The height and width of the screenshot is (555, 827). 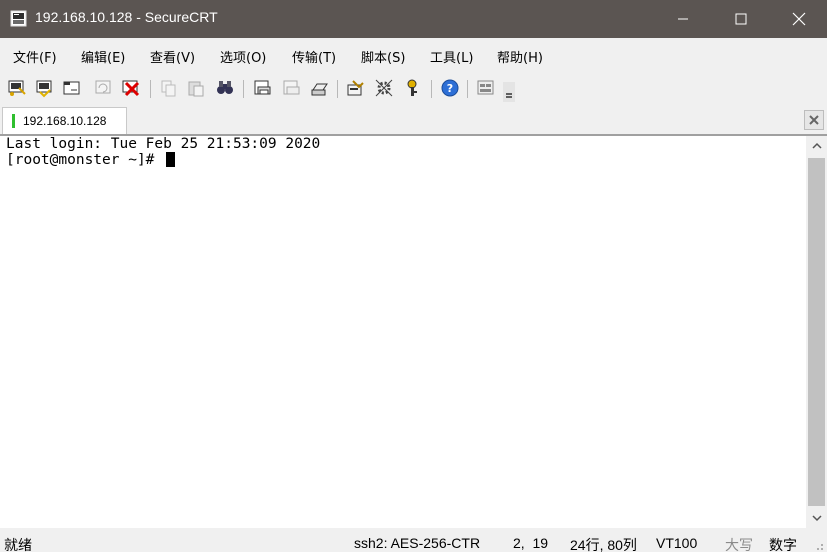 What do you see at coordinates (243, 56) in the screenshot?
I see `menu-options: 选项(O)` at bounding box center [243, 56].